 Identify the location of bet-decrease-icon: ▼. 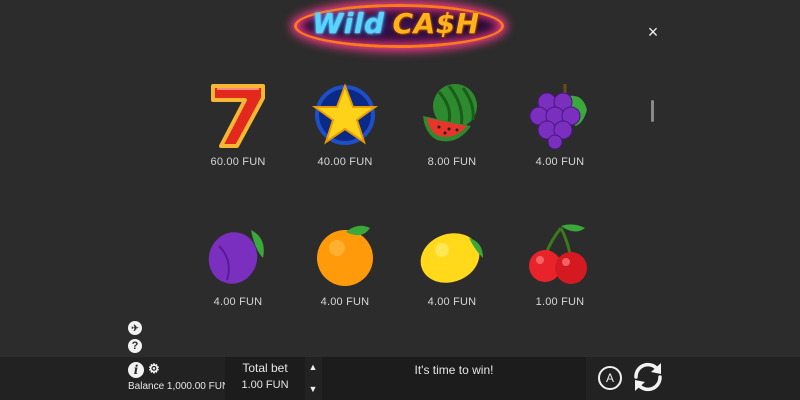
(313, 389).